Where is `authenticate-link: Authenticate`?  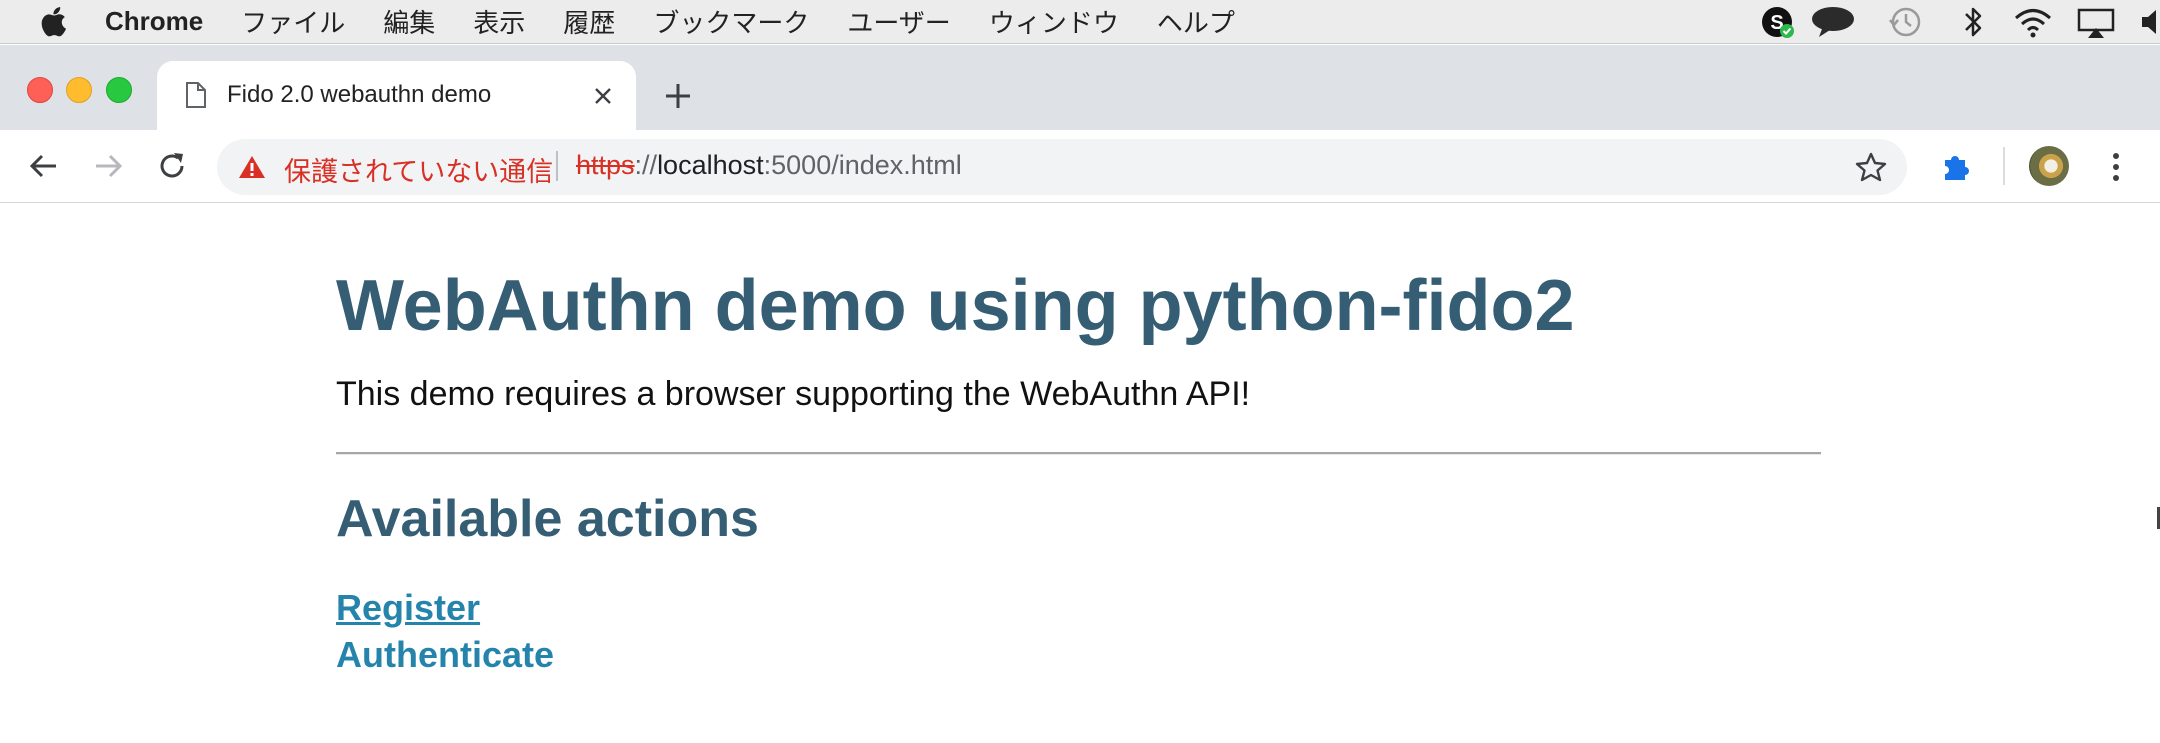
authenticate-link: Authenticate is located at coordinates (445, 654).